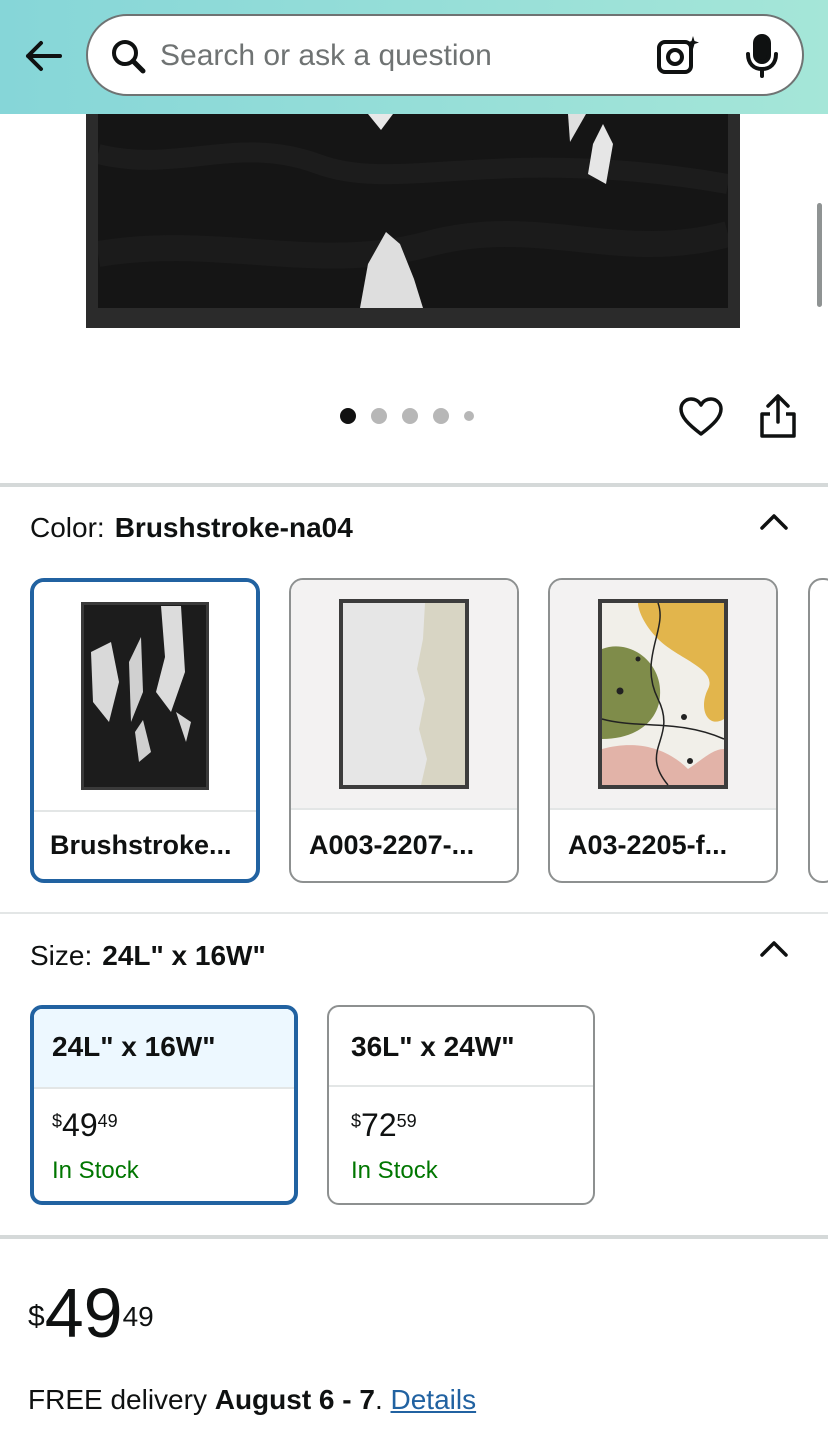  I want to click on product-price: $4949, so click(91, 1313).